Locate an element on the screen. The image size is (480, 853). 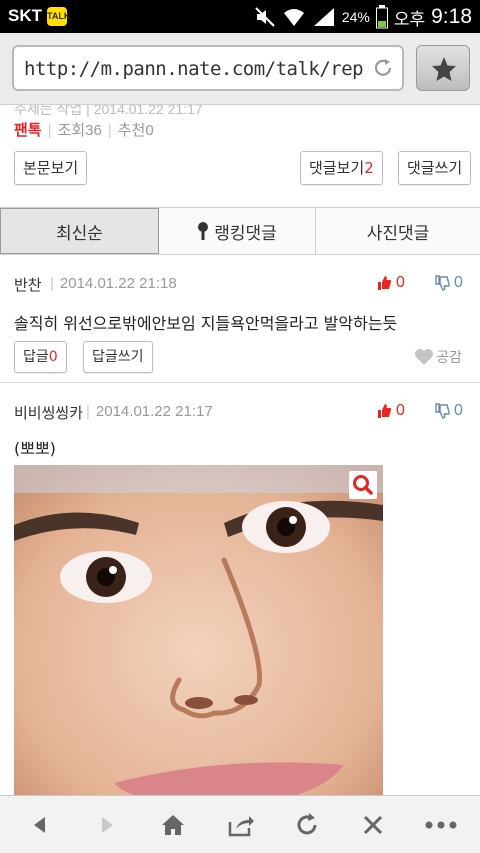
recommend-count: 추천0 is located at coordinates (135, 130).